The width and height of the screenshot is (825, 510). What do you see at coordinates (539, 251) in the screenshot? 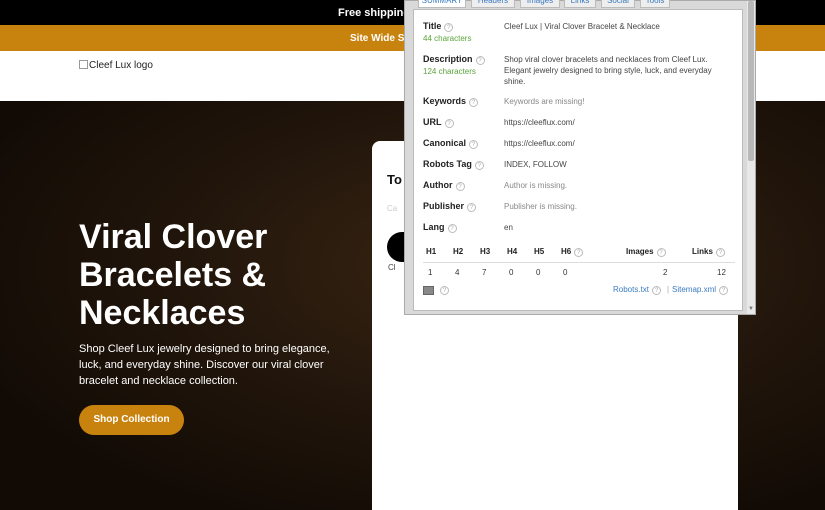
I see `h5-header: H5` at bounding box center [539, 251].